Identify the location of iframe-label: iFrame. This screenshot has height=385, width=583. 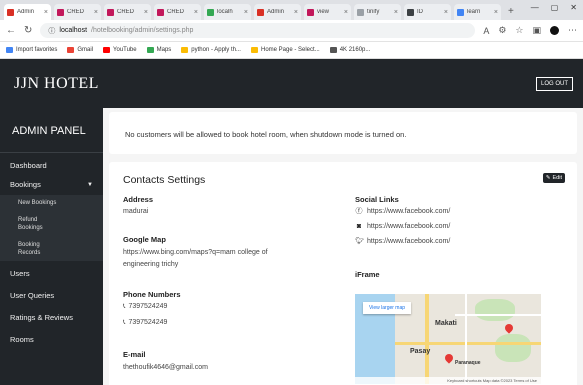
(367, 274).